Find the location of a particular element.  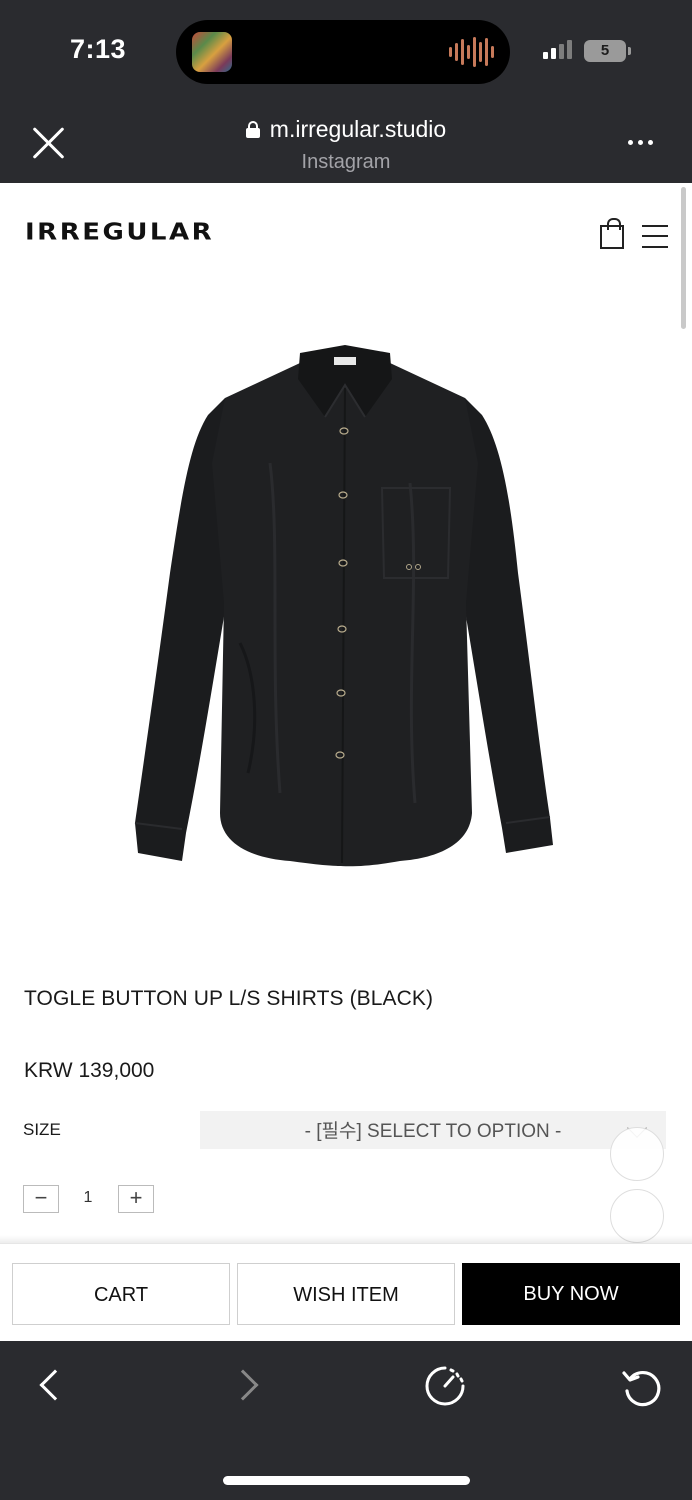

battery-level: 5 is located at coordinates (605, 50).